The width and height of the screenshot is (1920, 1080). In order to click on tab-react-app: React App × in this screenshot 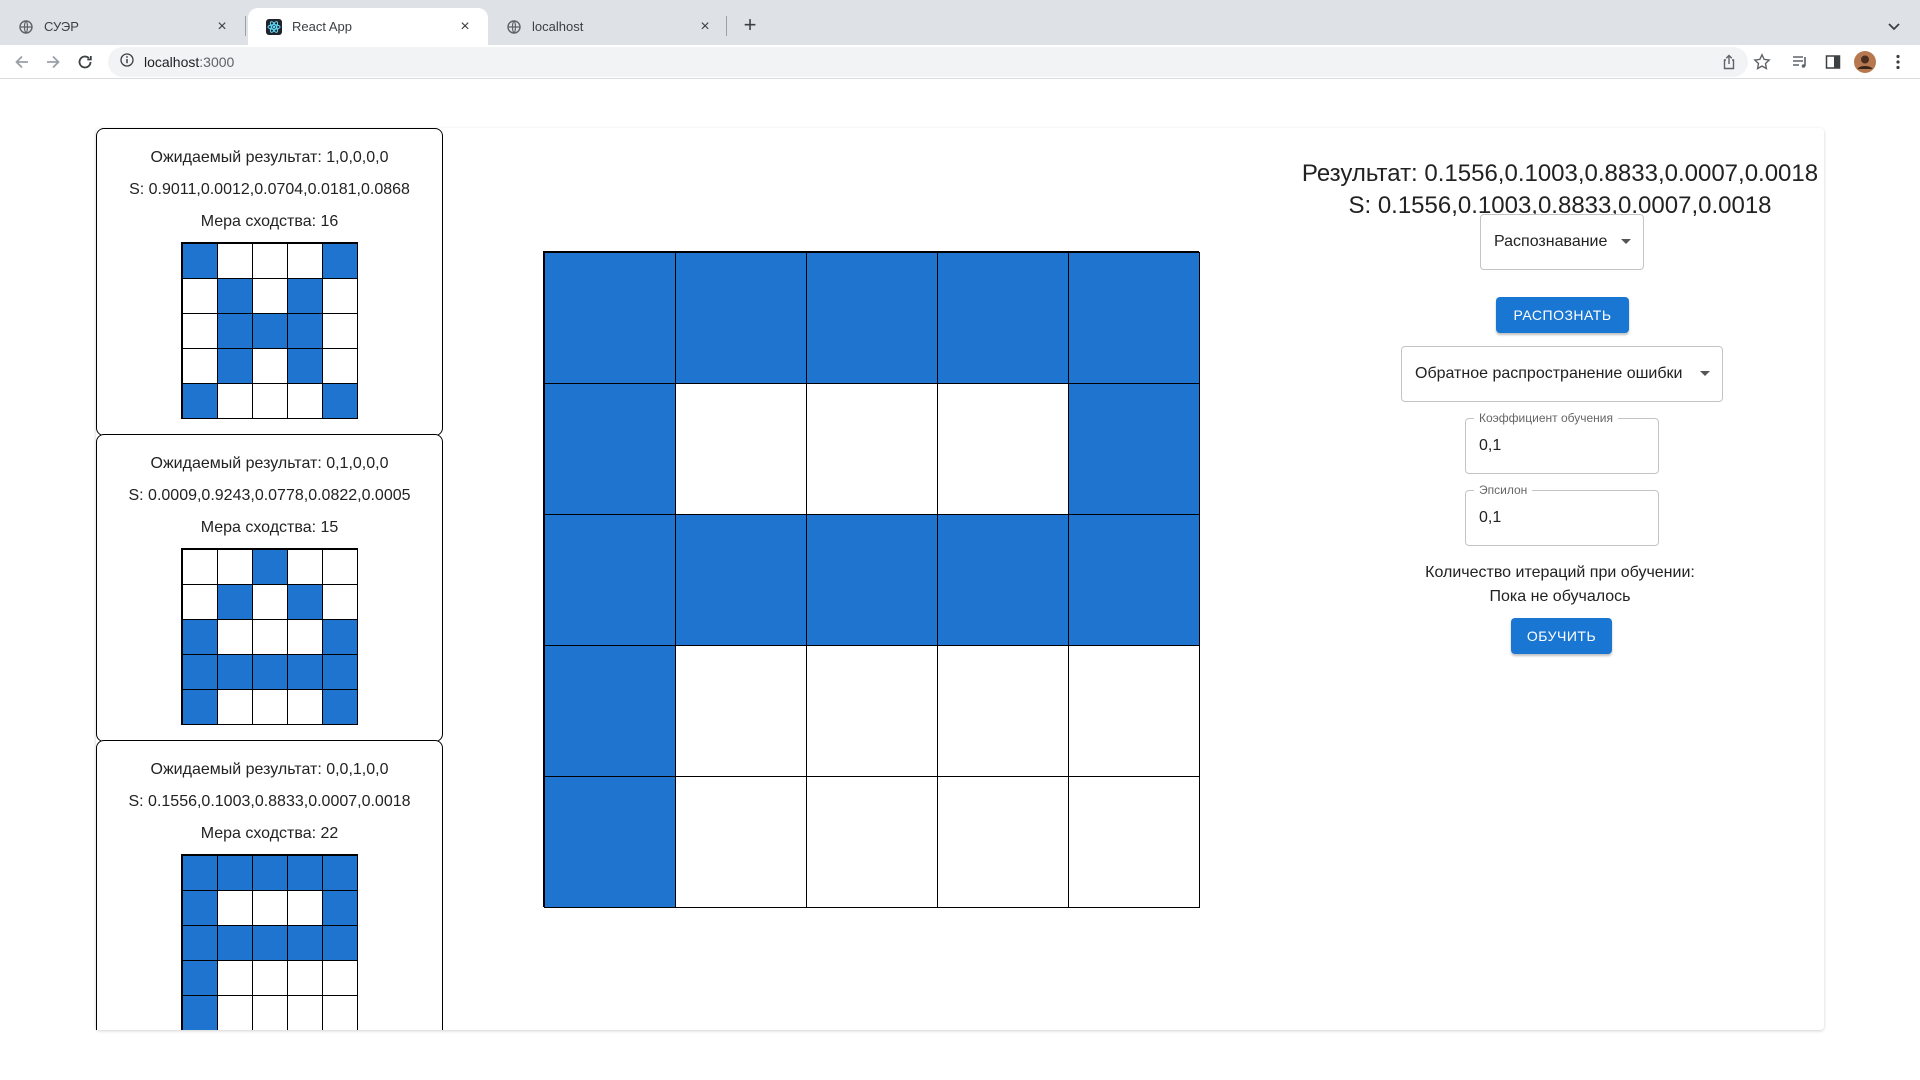, I will do `click(368, 26)`.